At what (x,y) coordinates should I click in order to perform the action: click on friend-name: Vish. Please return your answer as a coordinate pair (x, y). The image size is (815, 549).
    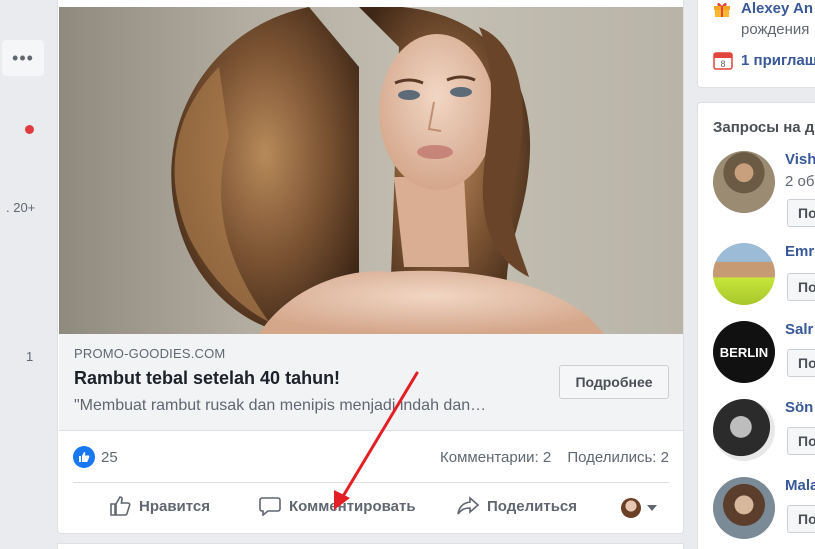
    Looking at the image, I should click on (800, 159).